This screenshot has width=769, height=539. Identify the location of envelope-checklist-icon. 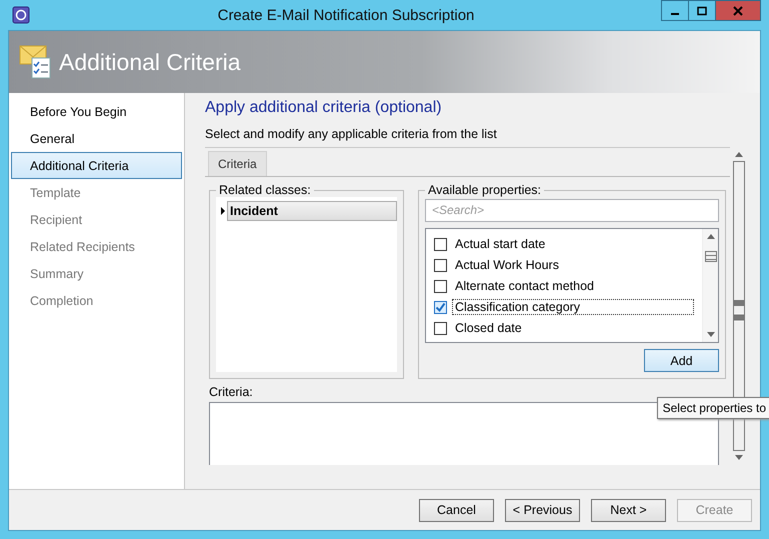
(36, 62).